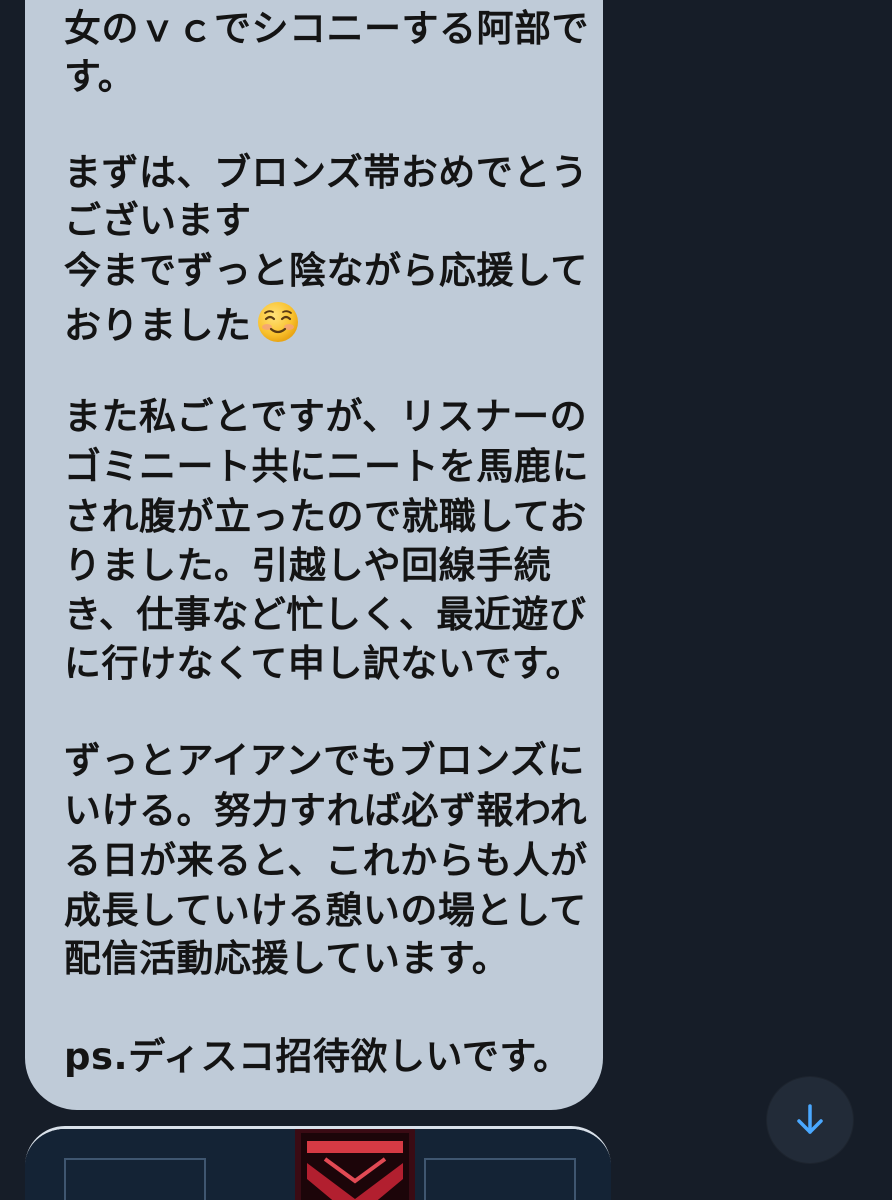 Image resolution: width=892 pixels, height=1200 pixels. I want to click on message-line: りました。引越しや回線手続, so click(308, 565).